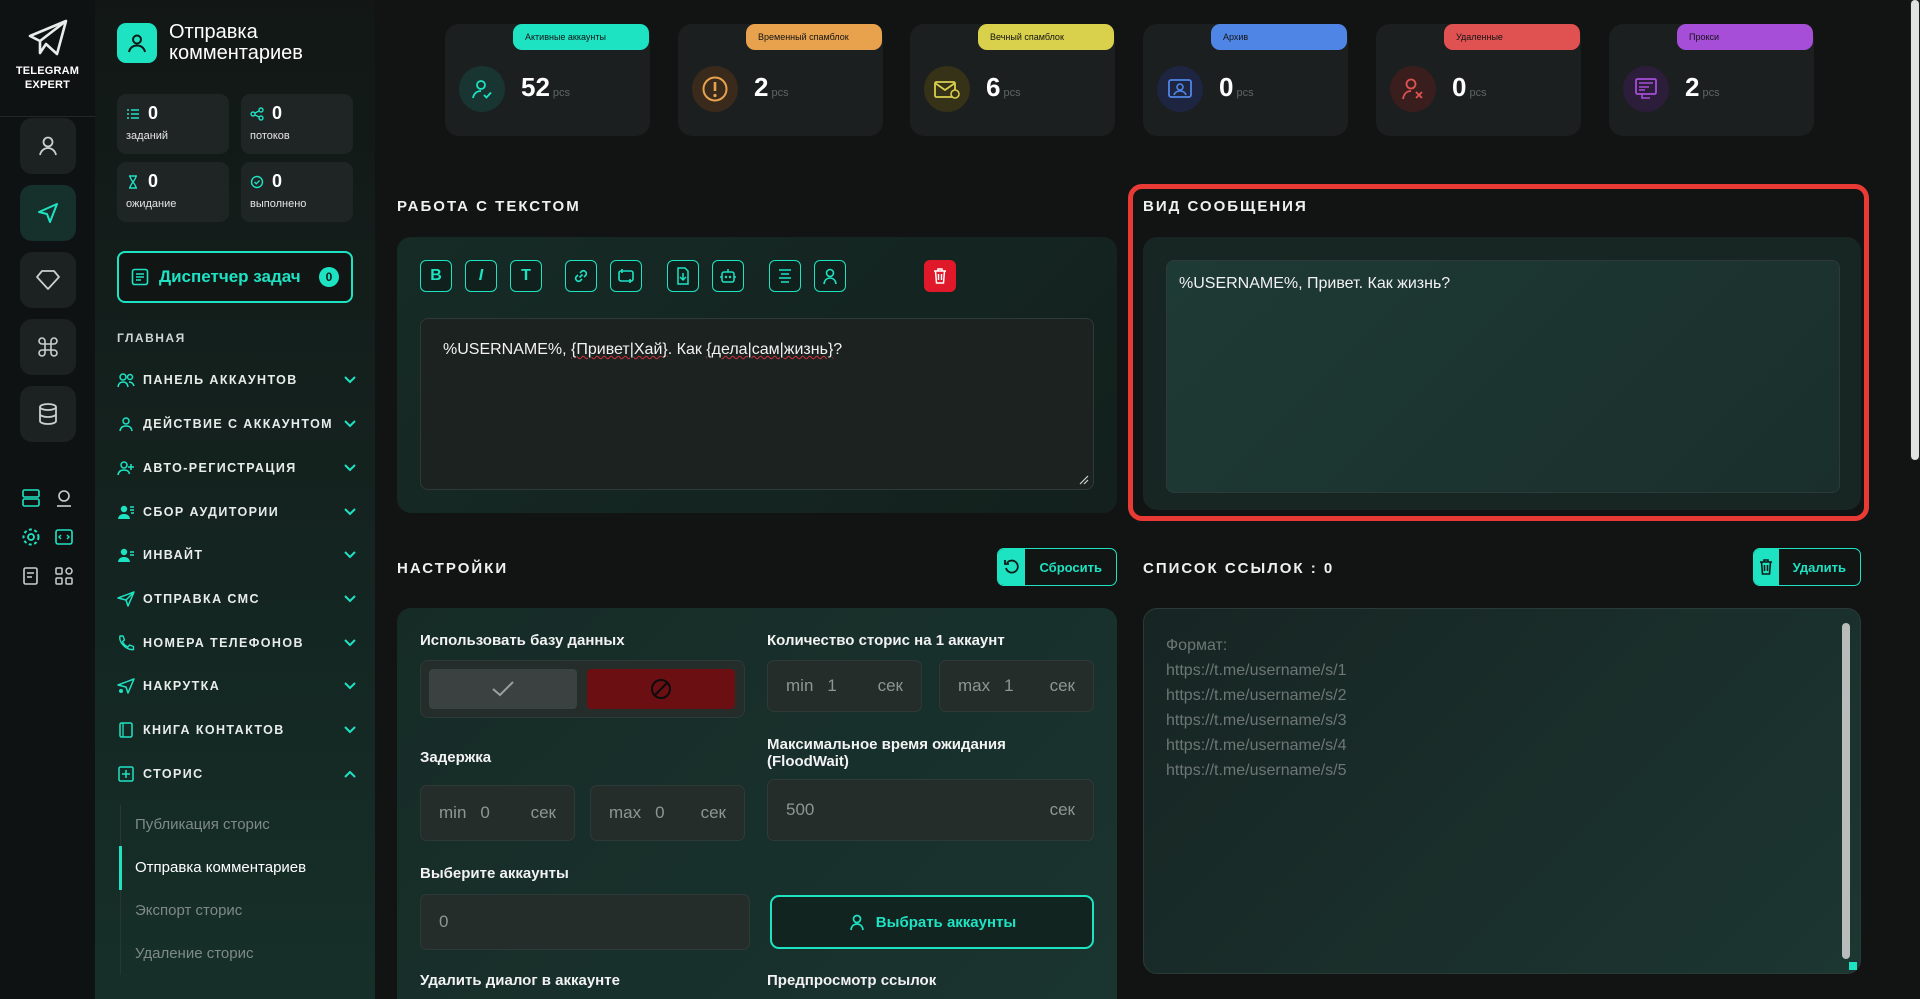 The height and width of the screenshot is (999, 1920). What do you see at coordinates (1692, 87) in the screenshot?
I see `card-number: 2` at bounding box center [1692, 87].